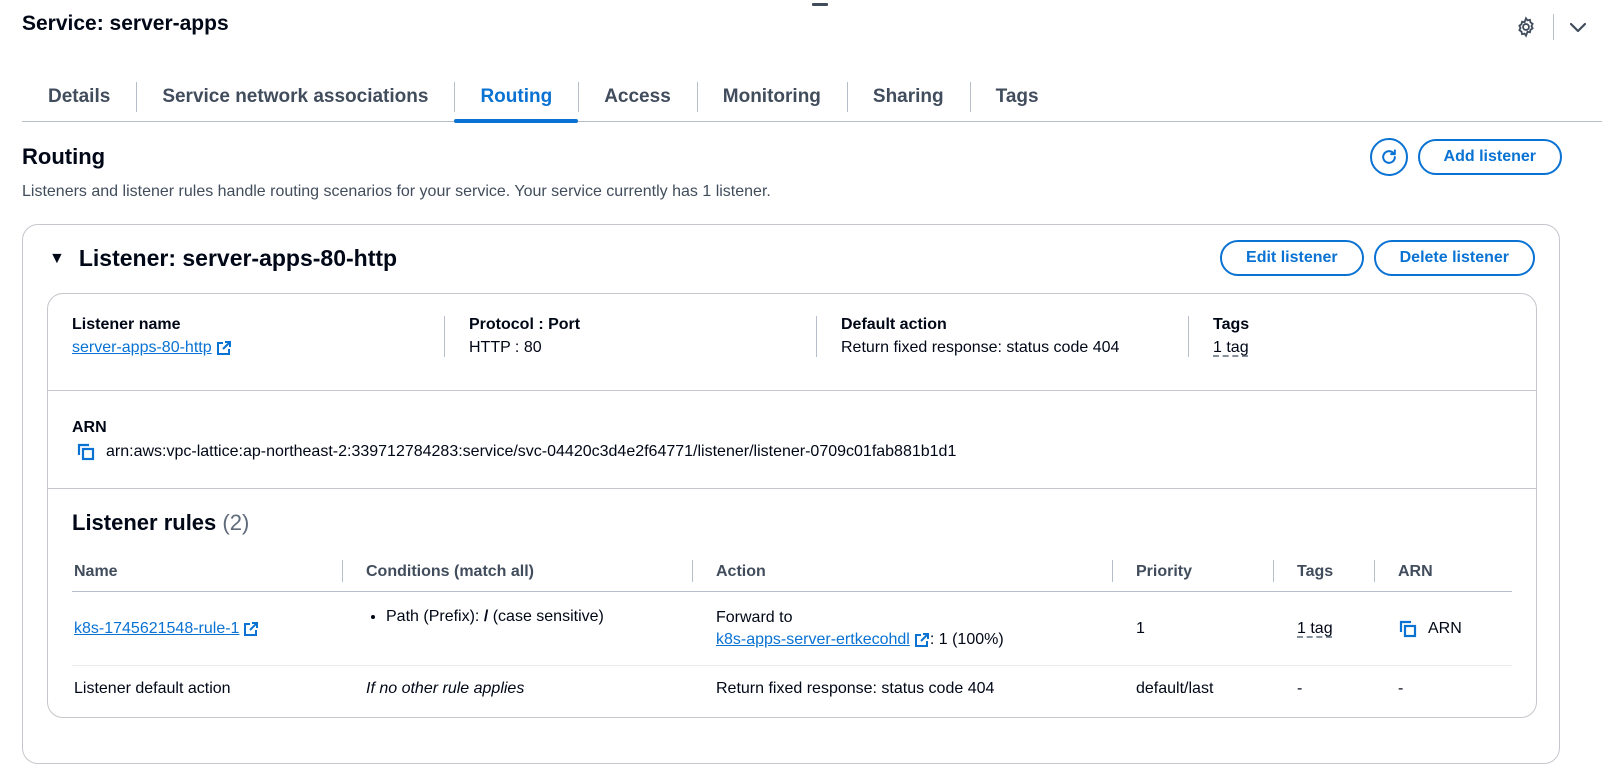 Image resolution: width=1624 pixels, height=769 pixels. Describe the element at coordinates (1192, 571) in the screenshot. I see `column-header-priority: Priority` at that location.